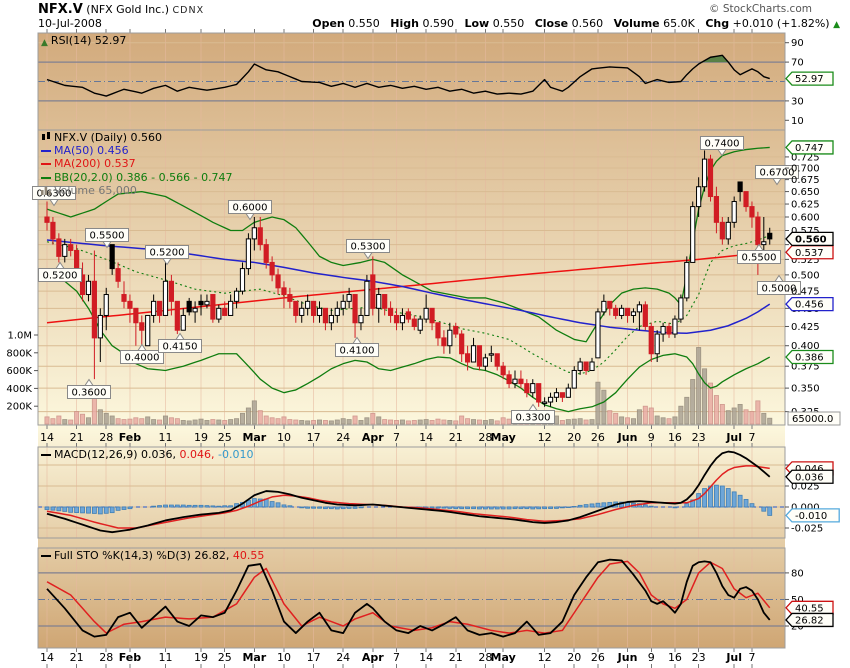  I want to click on sto-line-icon, so click(46, 556).